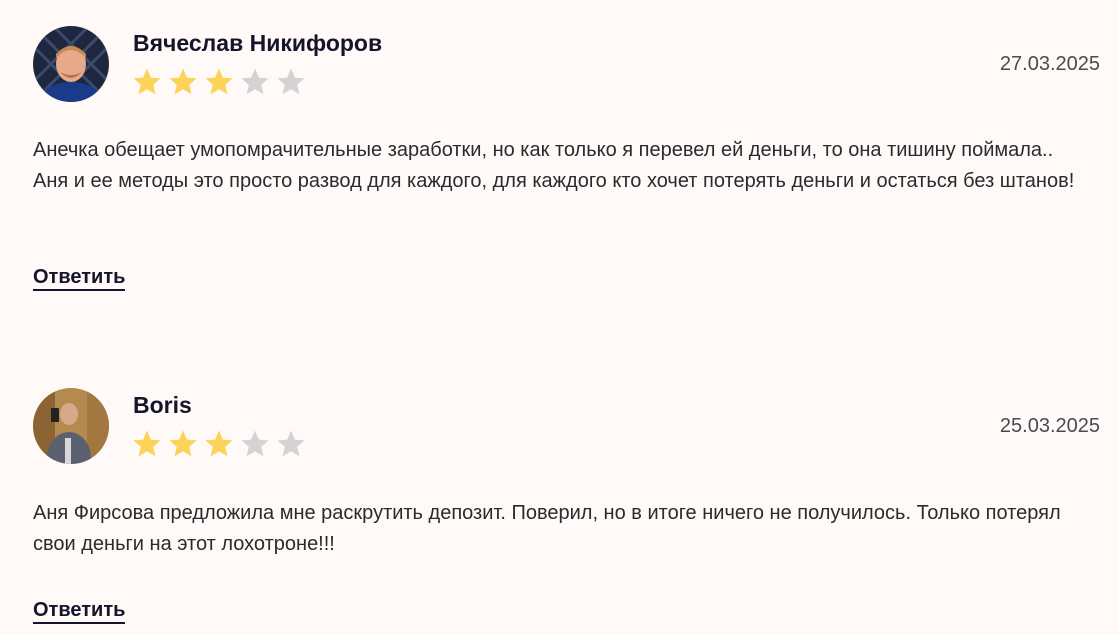  Describe the element at coordinates (1049, 64) in the screenshot. I see `review-date: 27.03.2025` at that location.